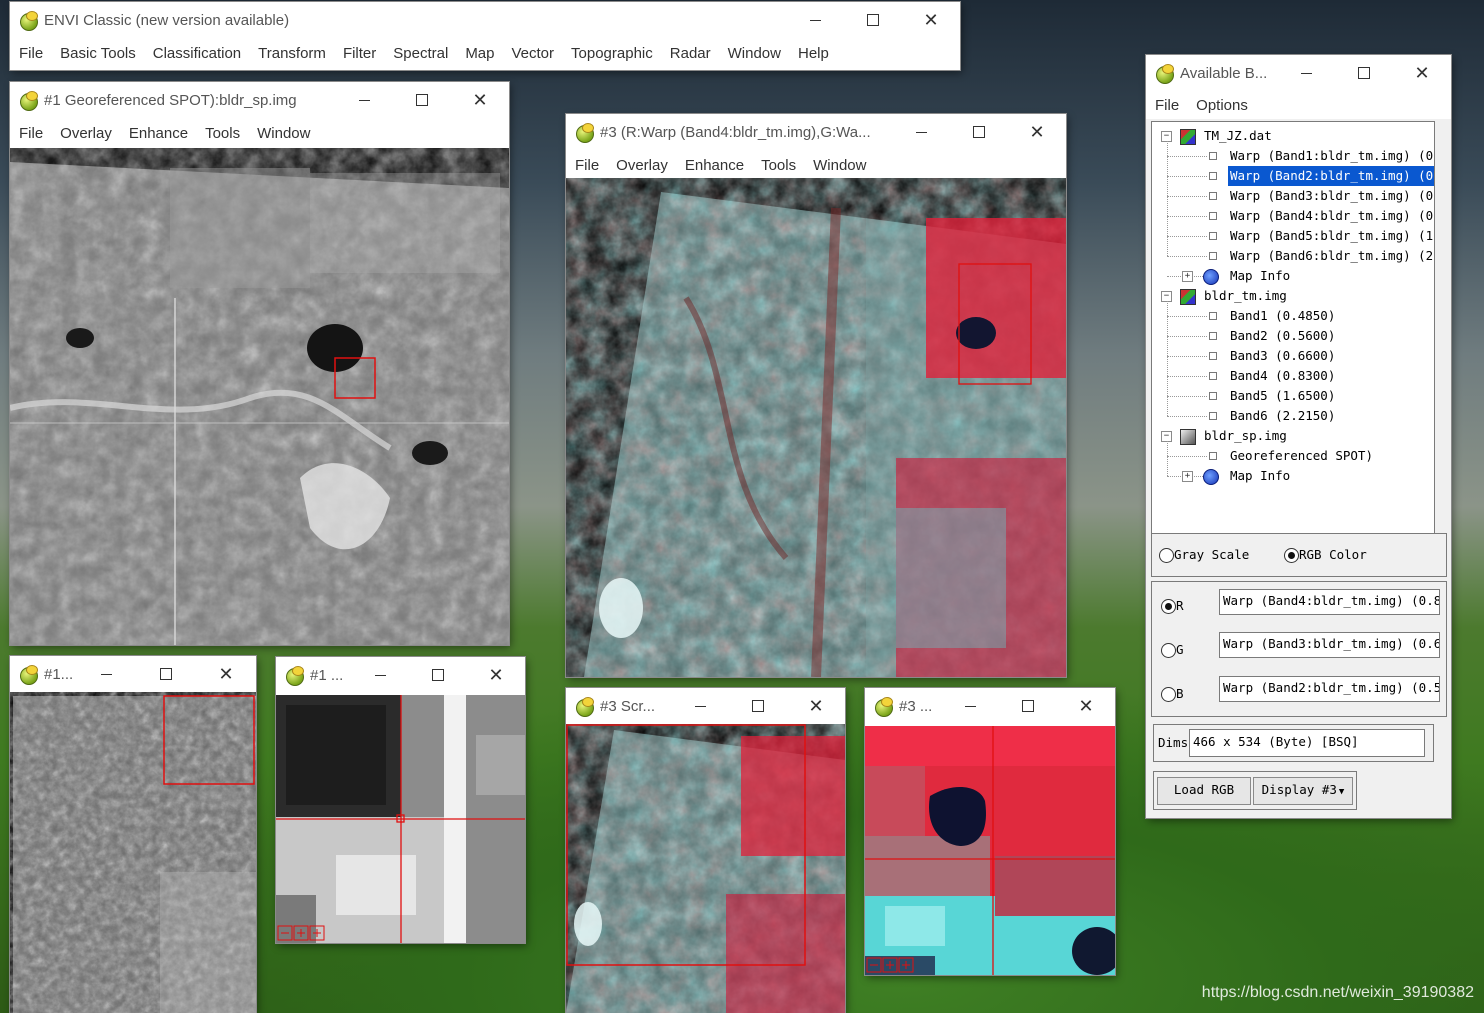  What do you see at coordinates (1293, 136) in the screenshot?
I see `tree-file-node: − TM_JZ.dat` at bounding box center [1293, 136].